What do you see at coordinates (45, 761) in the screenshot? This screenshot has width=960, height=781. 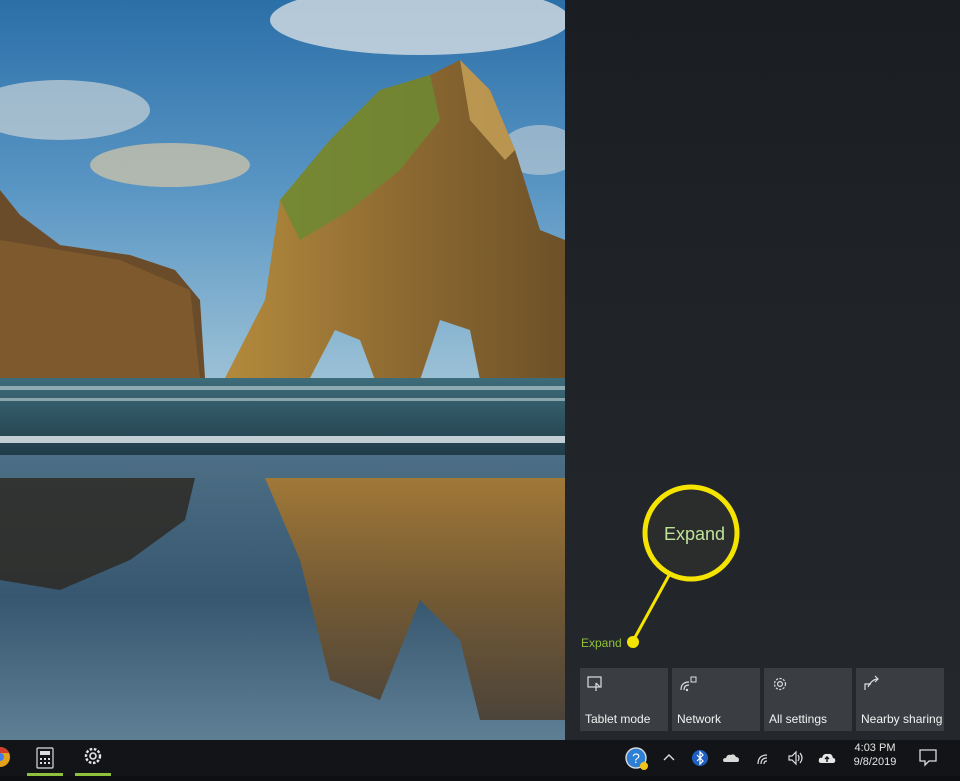 I see `calculator-icon` at bounding box center [45, 761].